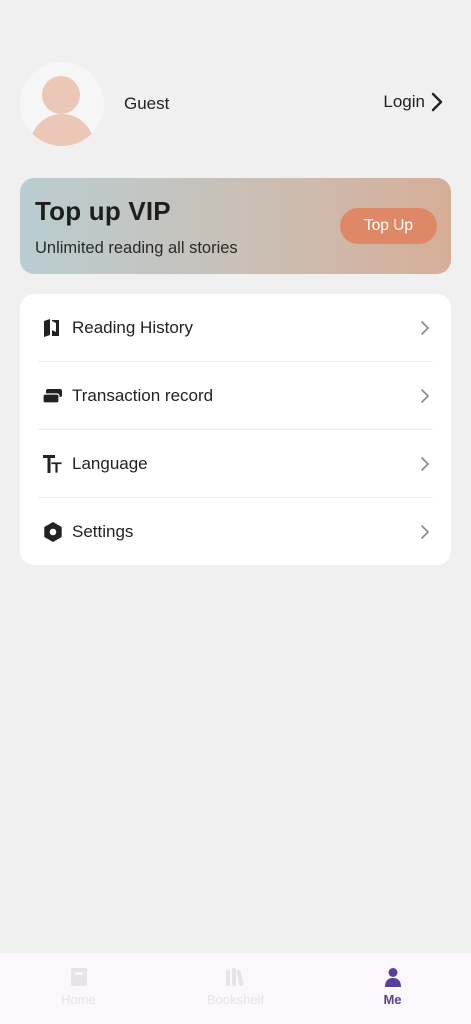 Image resolution: width=471 pixels, height=1024 pixels. What do you see at coordinates (235, 999) in the screenshot?
I see `tab-label: Bookshelf` at bounding box center [235, 999].